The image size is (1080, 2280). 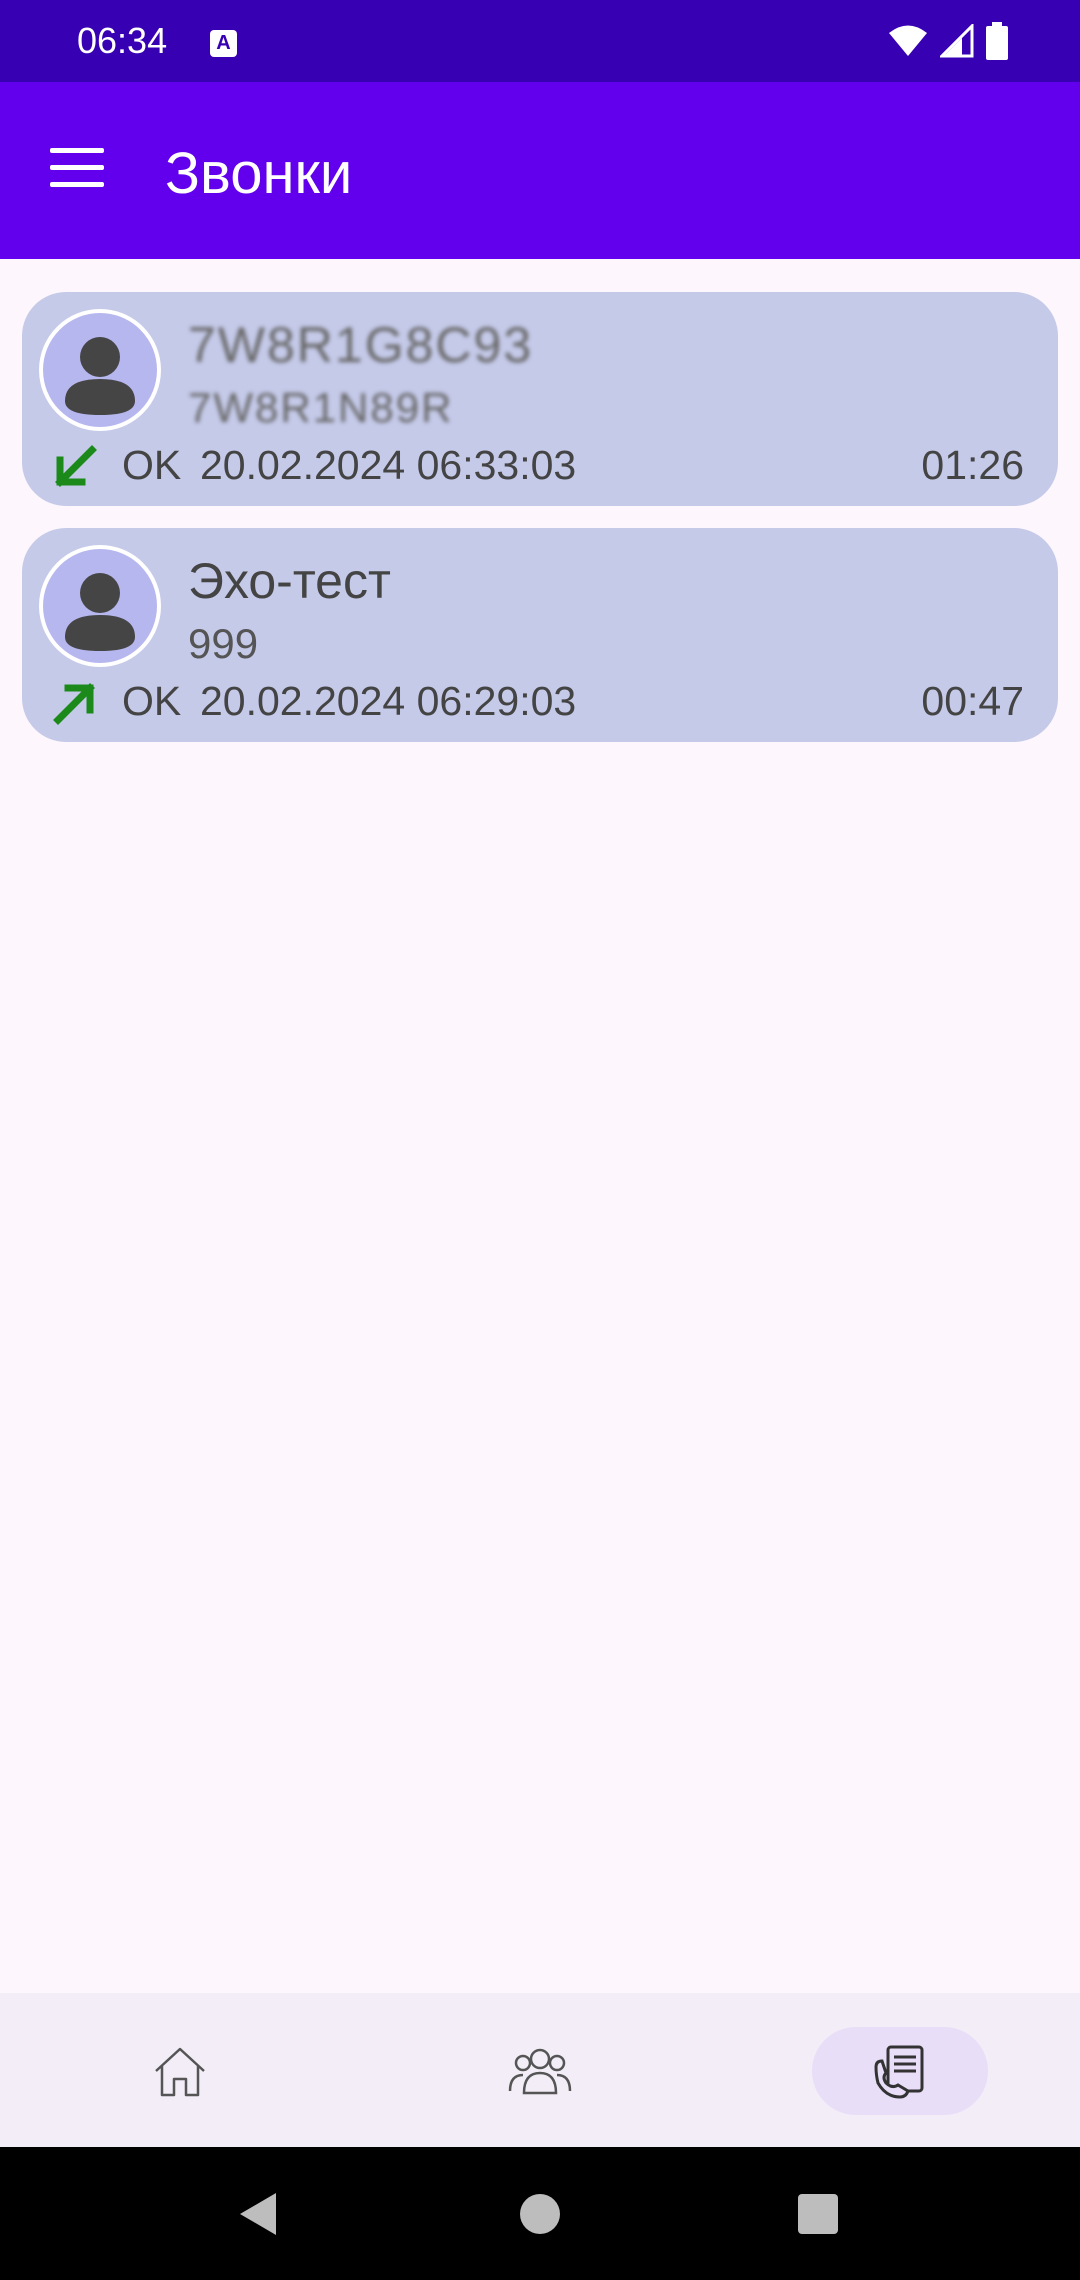 What do you see at coordinates (388, 465) in the screenshot?
I see `call-datetime: 20.02.2024 06:33:03` at bounding box center [388, 465].